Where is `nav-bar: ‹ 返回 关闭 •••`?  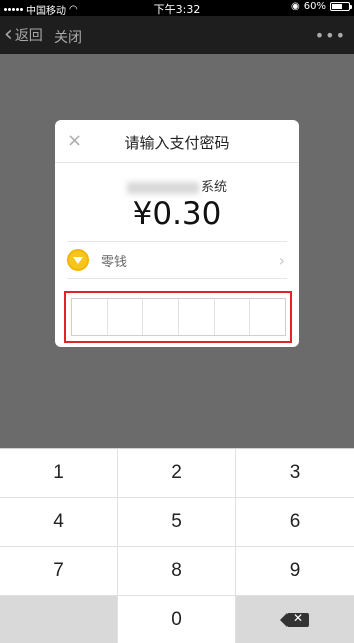
nav-bar: ‹ 返回 关闭 ••• is located at coordinates (177, 35).